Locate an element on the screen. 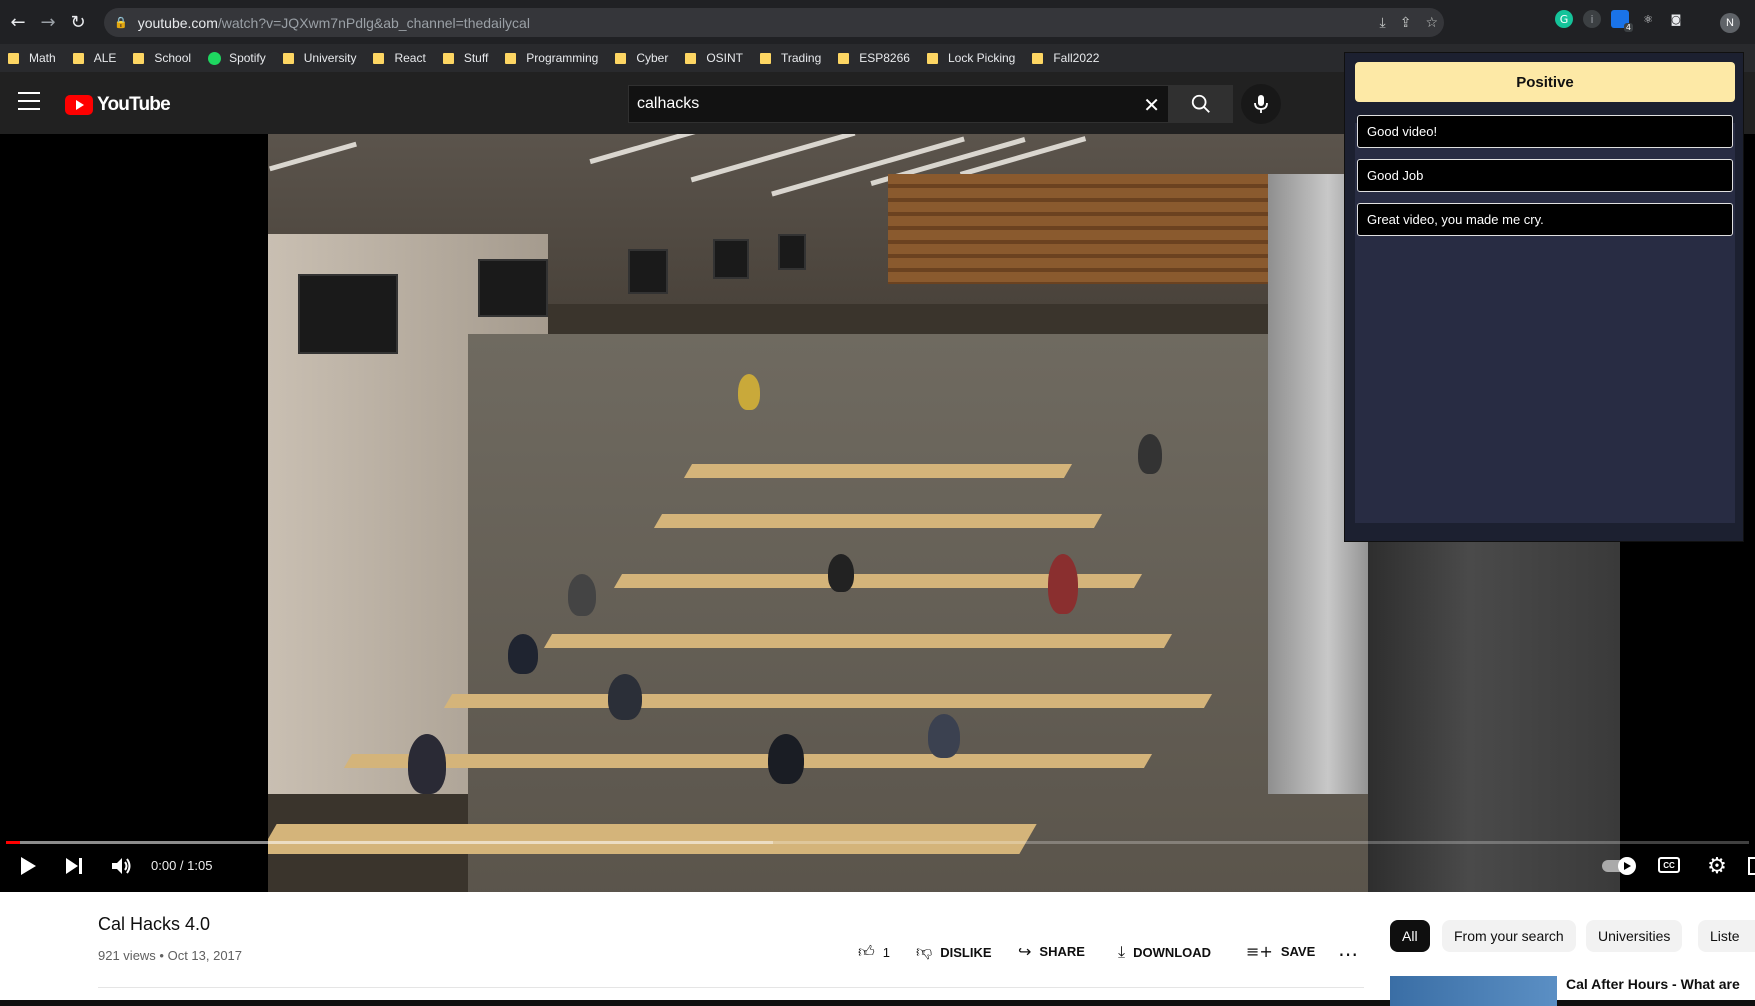 Image resolution: width=1755 pixels, height=1006 pixels. autoplay-knob is located at coordinates (1627, 866).